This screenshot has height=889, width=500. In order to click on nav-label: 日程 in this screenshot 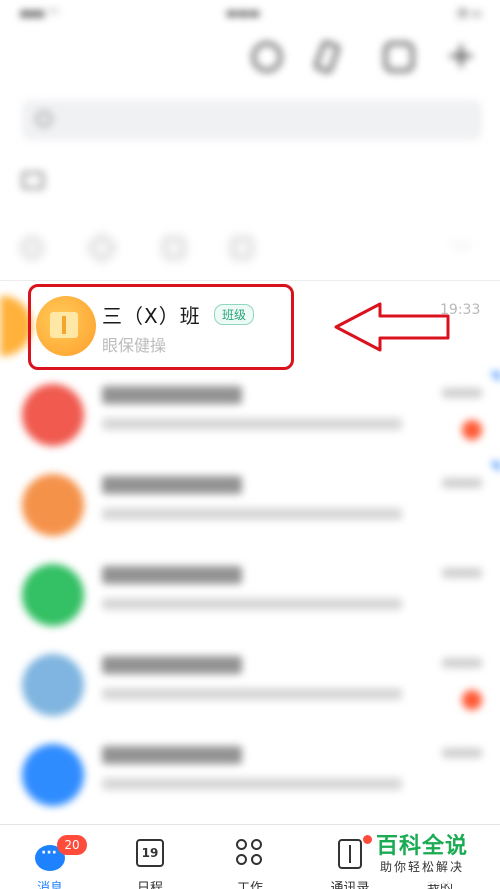, I will do `click(149, 885)`.